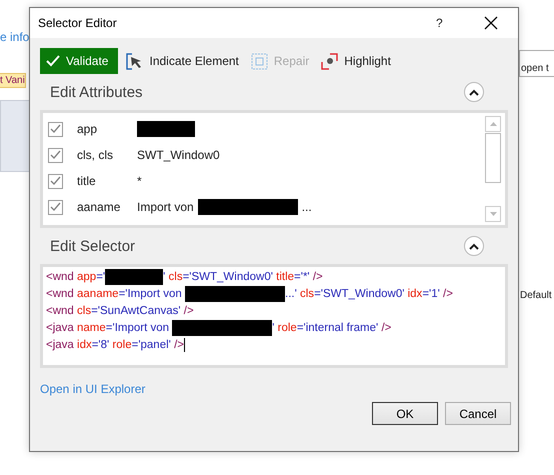 This screenshot has width=554, height=475. I want to click on value-text: ='1', so click(431, 294).